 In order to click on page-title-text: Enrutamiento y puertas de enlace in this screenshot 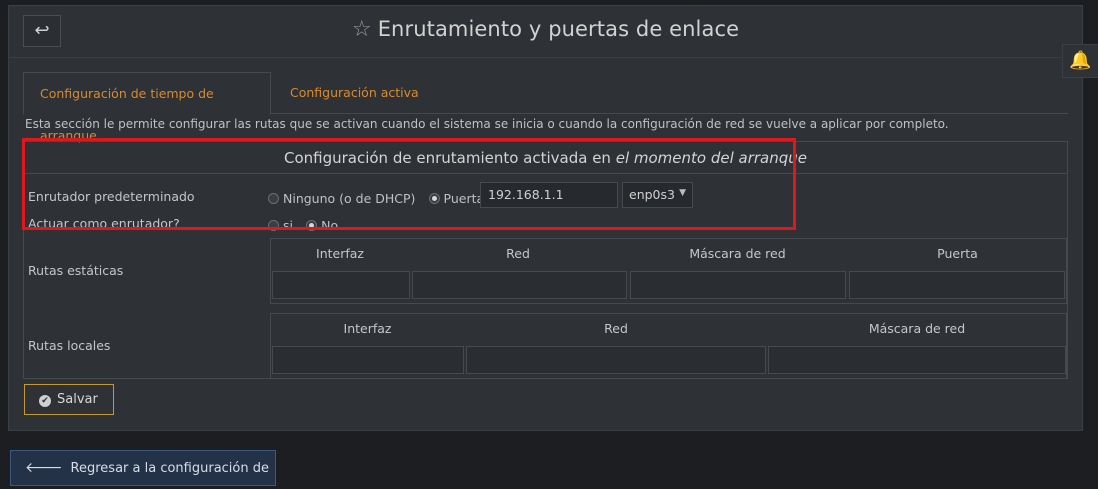, I will do `click(558, 29)`.